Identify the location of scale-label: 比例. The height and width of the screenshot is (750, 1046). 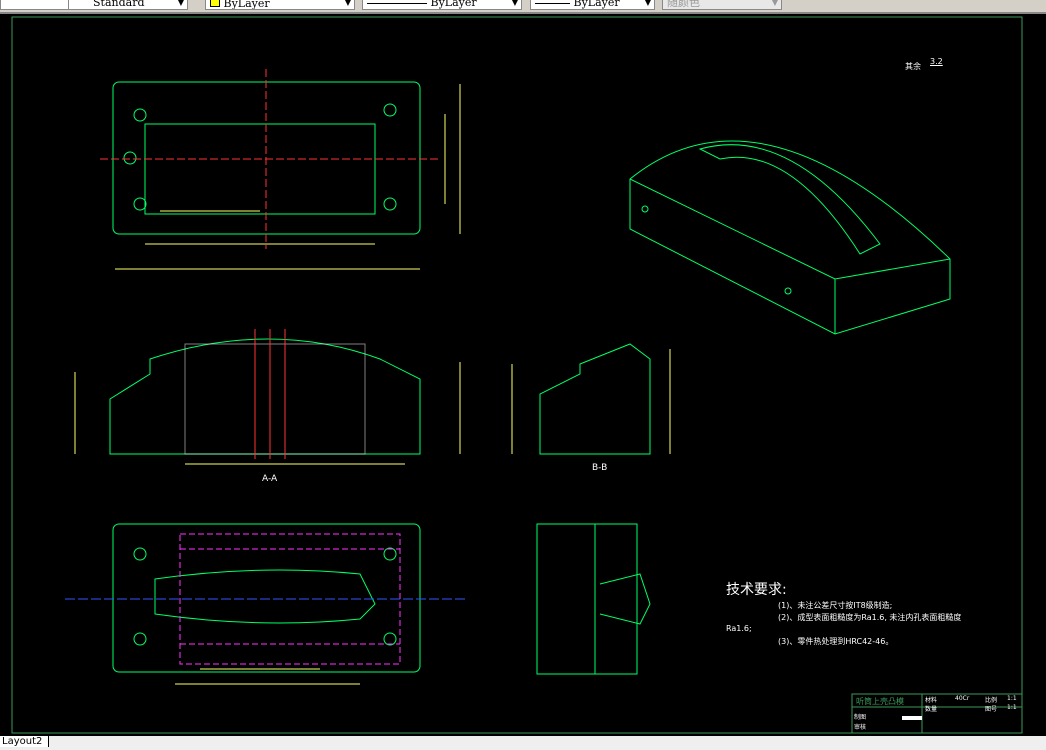
(991, 700).